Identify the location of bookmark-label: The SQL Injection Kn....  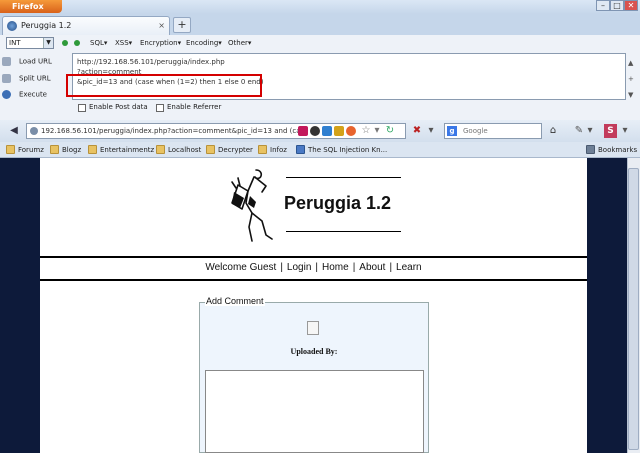
(348, 150).